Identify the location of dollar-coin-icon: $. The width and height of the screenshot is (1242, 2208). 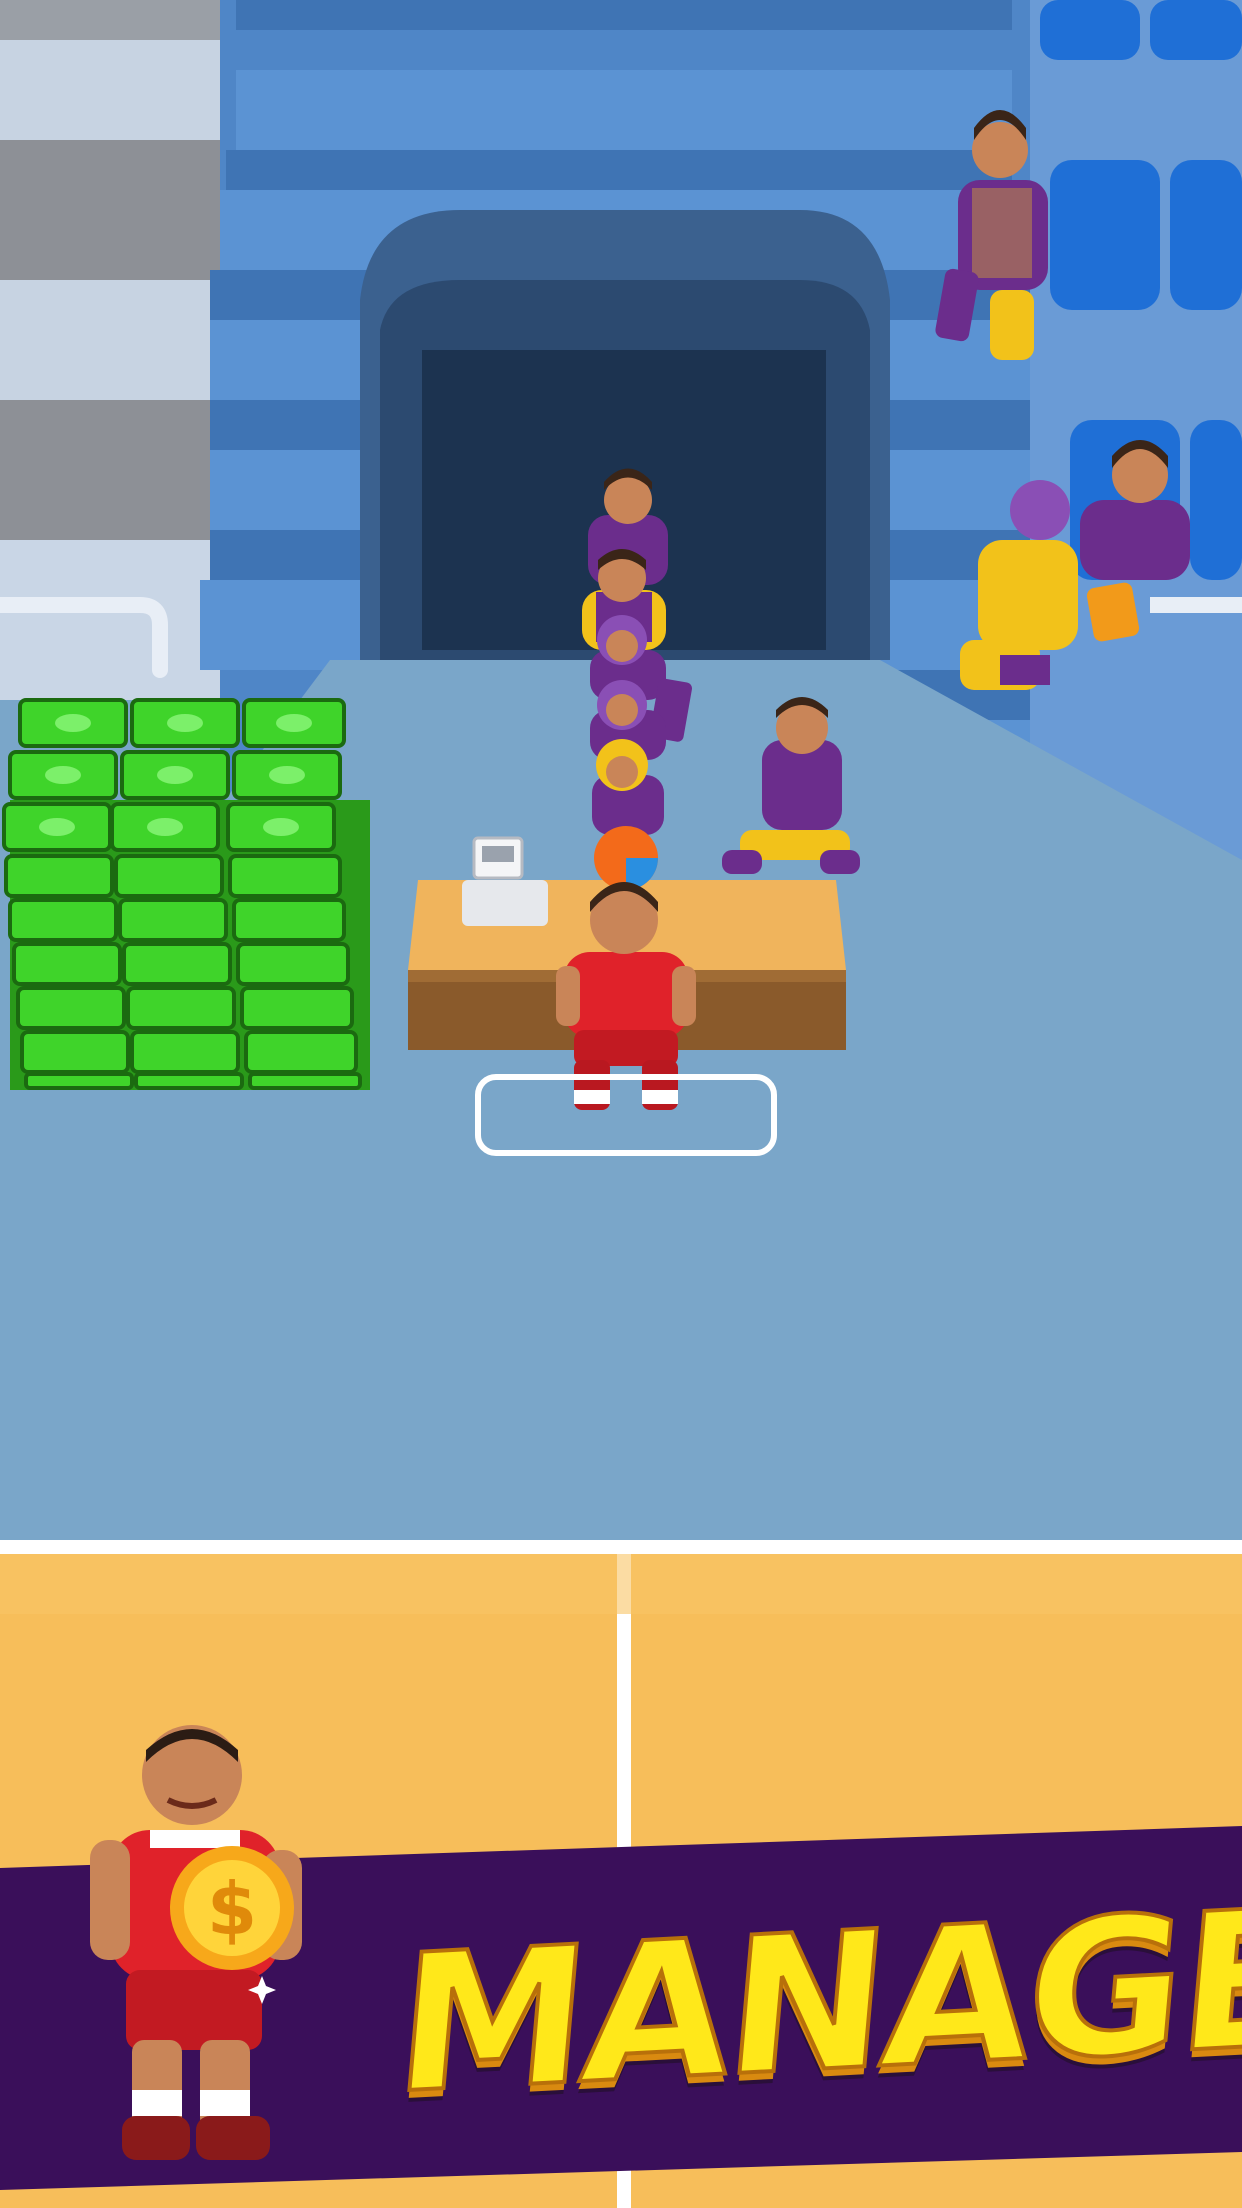
(232, 1908).